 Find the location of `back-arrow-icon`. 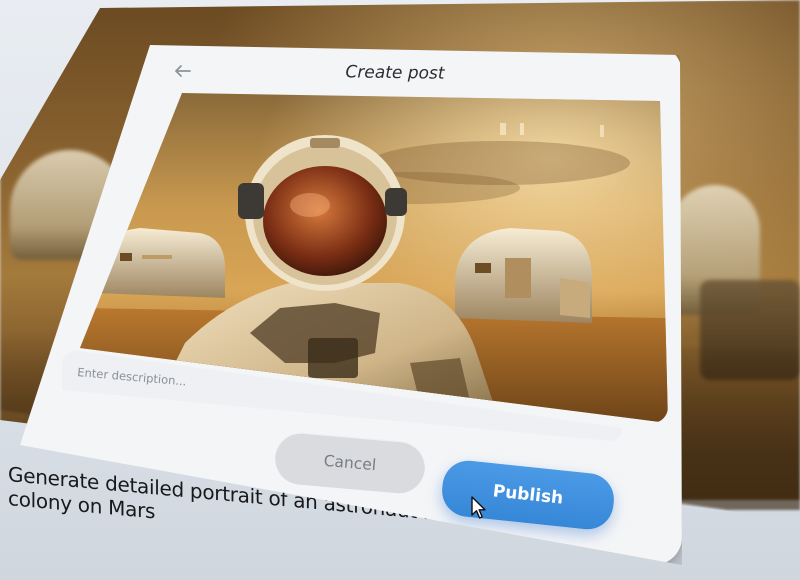

back-arrow-icon is located at coordinates (183, 71).